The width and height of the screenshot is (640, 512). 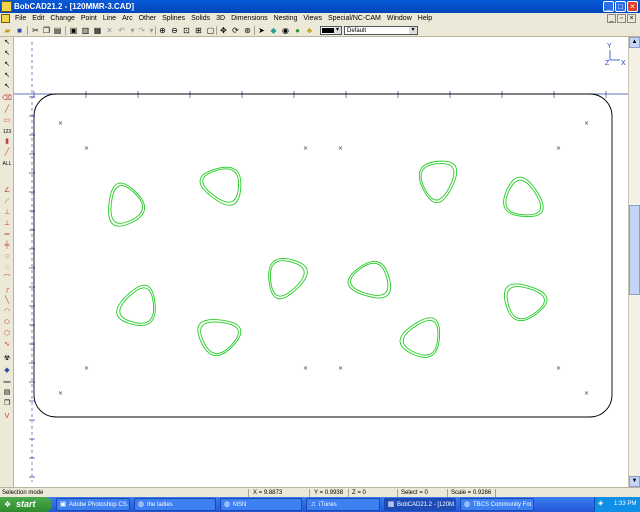 What do you see at coordinates (85, 30) in the screenshot?
I see `print-preview-icon: ▥` at bounding box center [85, 30].